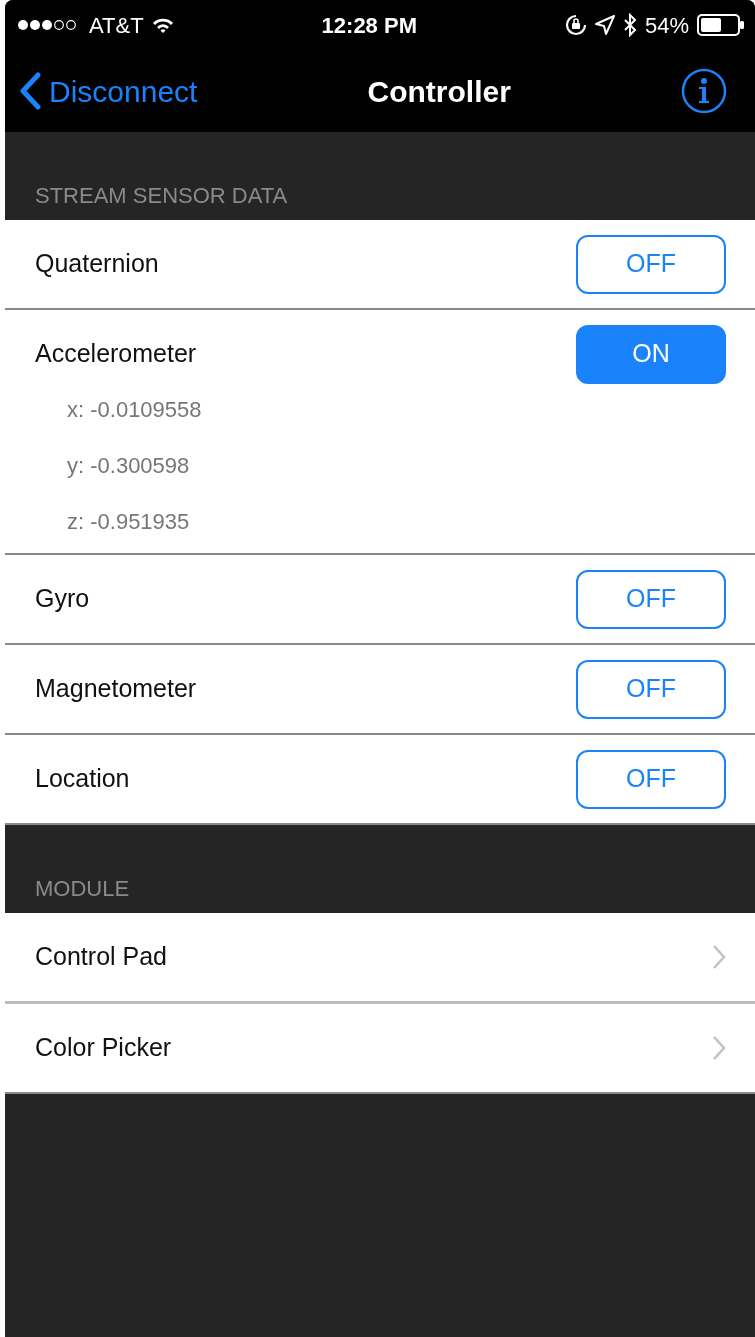 The image size is (755, 1337). Describe the element at coordinates (116, 354) in the screenshot. I see `row-label: Accelerometer` at that location.